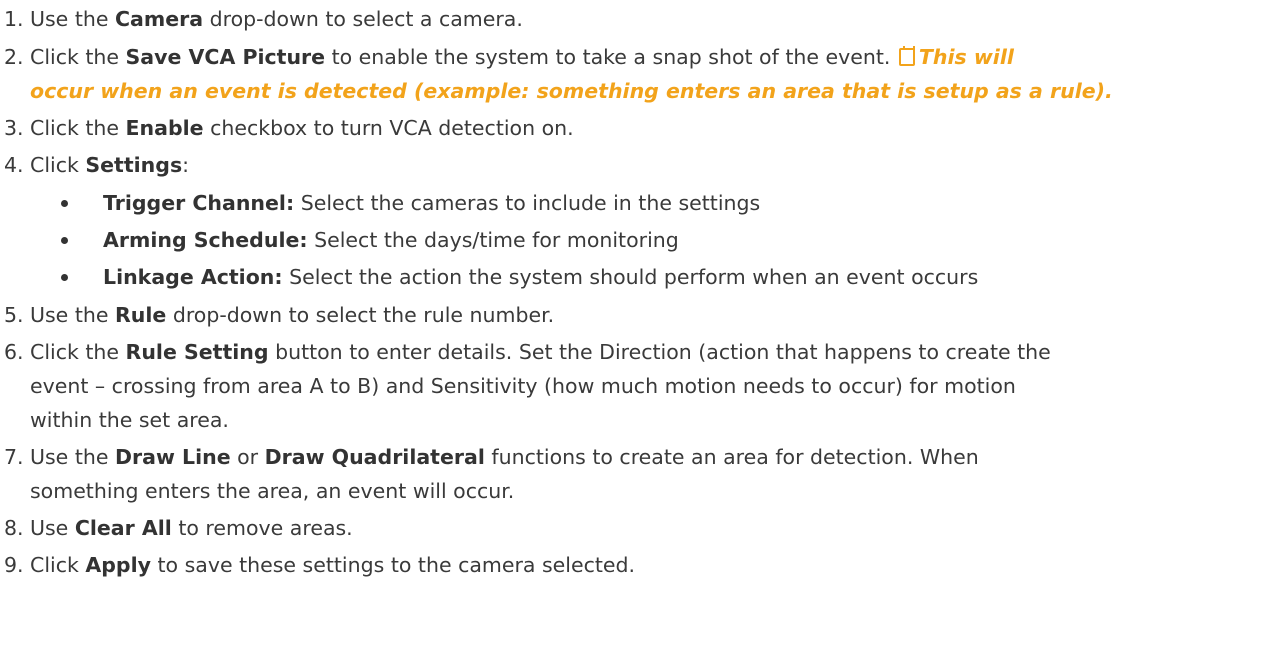 The height and width of the screenshot is (661, 1278). What do you see at coordinates (172, 457) in the screenshot?
I see `draw-line-term: Draw Line` at bounding box center [172, 457].